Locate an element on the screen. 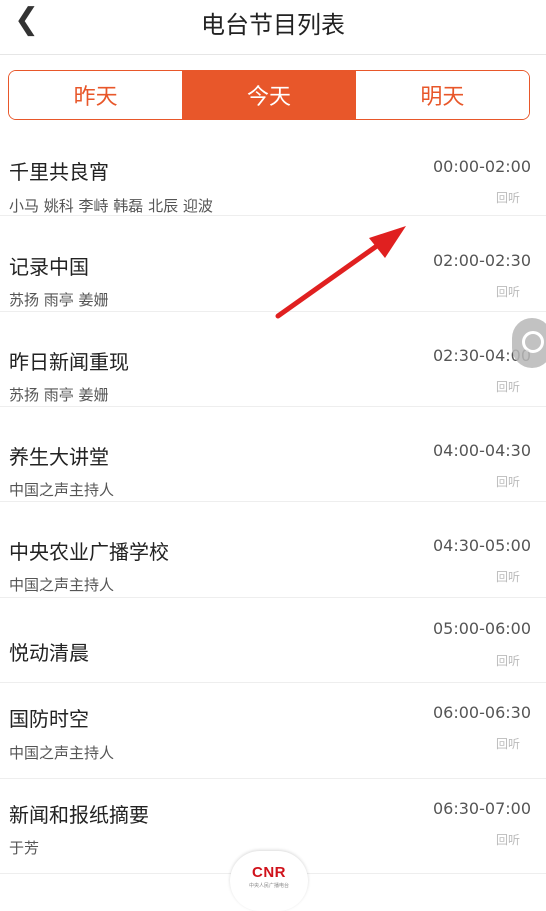 The width and height of the screenshot is (546, 911). program-time: 02:00-02:30 is located at coordinates (482, 260).